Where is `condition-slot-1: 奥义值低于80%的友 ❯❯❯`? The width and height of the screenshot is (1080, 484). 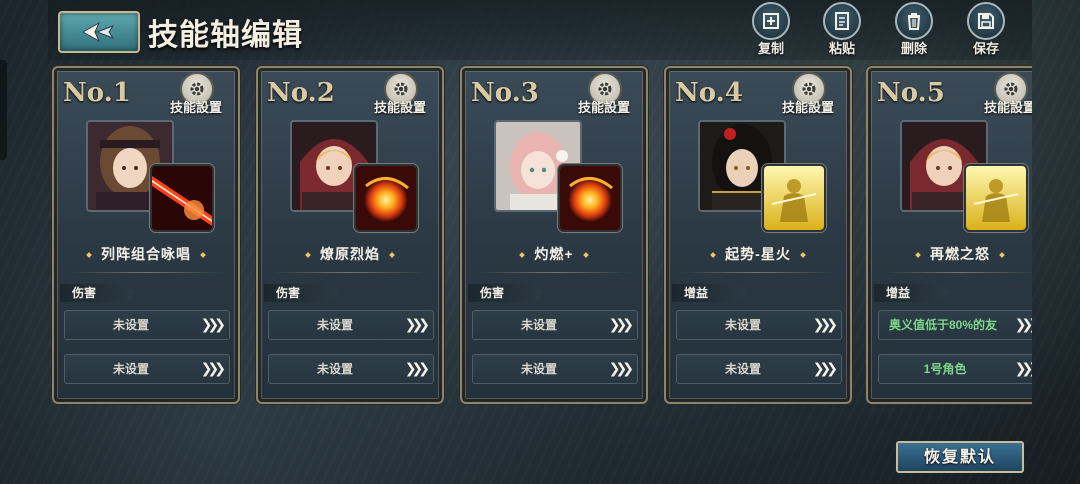
condition-slot-1: 奥义值低于80%的友 ❯❯❯ is located at coordinates (955, 325).